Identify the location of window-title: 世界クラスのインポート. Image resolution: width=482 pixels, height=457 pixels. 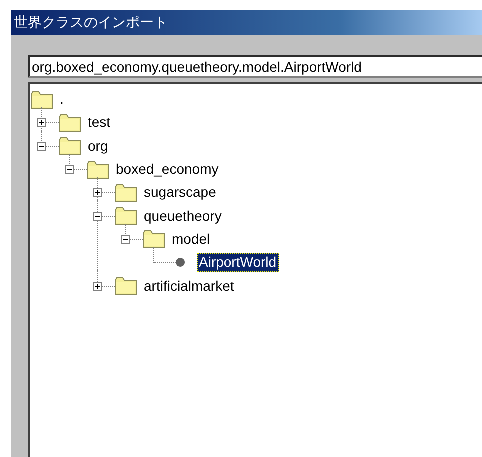
(91, 23).